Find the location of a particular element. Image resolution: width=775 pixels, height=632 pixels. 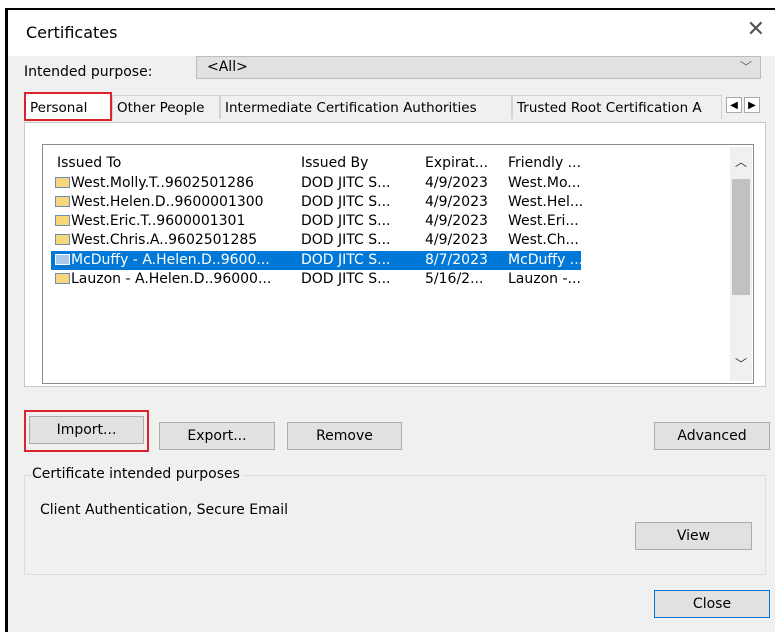

arrow-right-icon: ▶ is located at coordinates (752, 105).